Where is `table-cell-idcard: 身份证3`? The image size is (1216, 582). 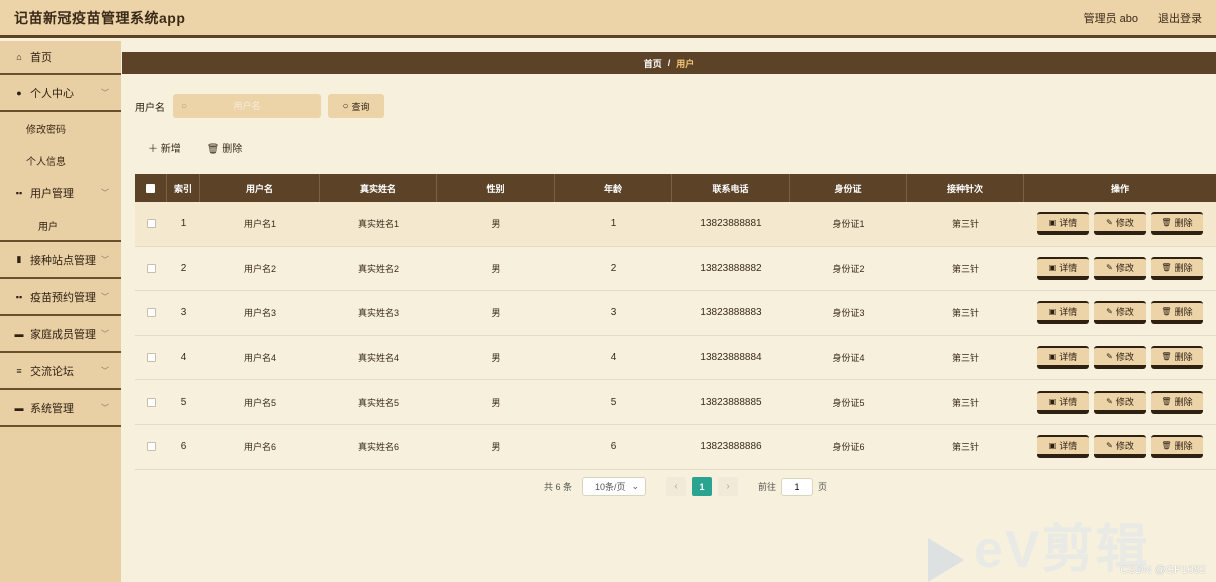 table-cell-idcard: 身份证3 is located at coordinates (848, 313).